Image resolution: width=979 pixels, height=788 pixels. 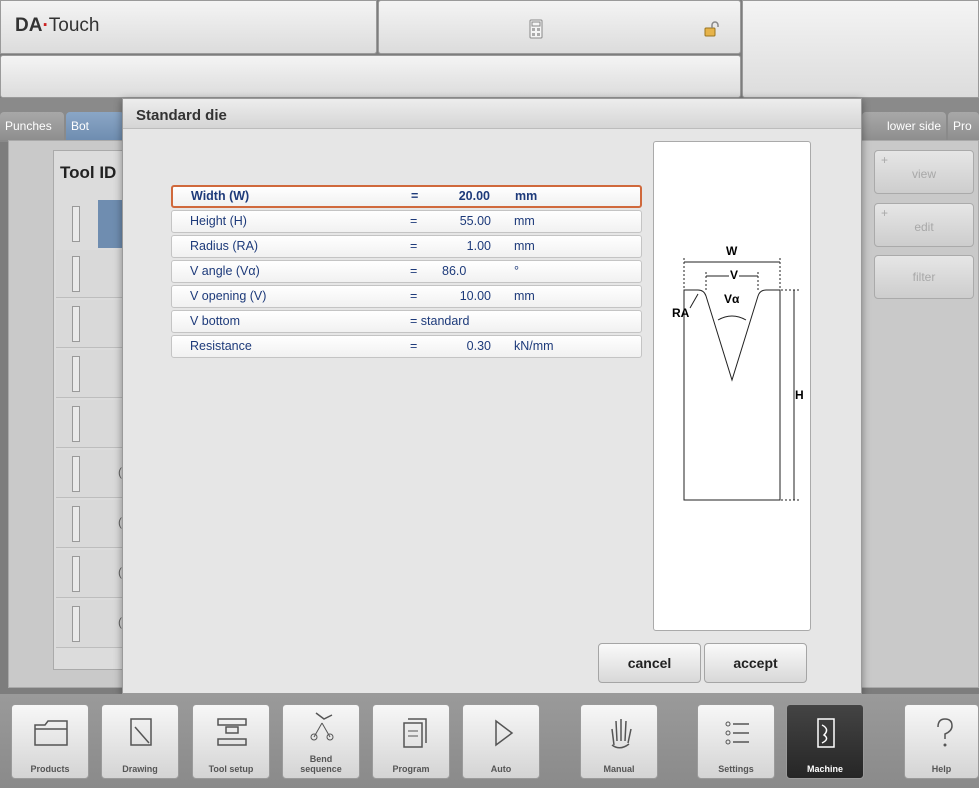 I want to click on label-v: V, so click(x=734, y=275).